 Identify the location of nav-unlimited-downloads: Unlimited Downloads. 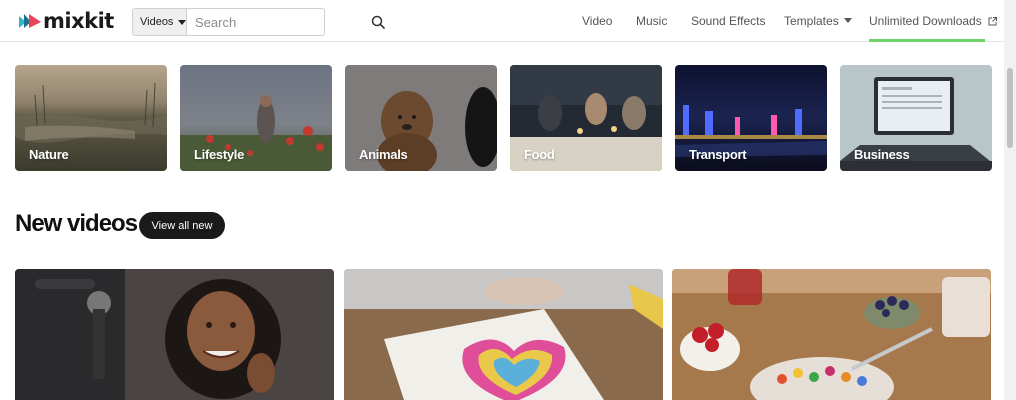
(933, 21).